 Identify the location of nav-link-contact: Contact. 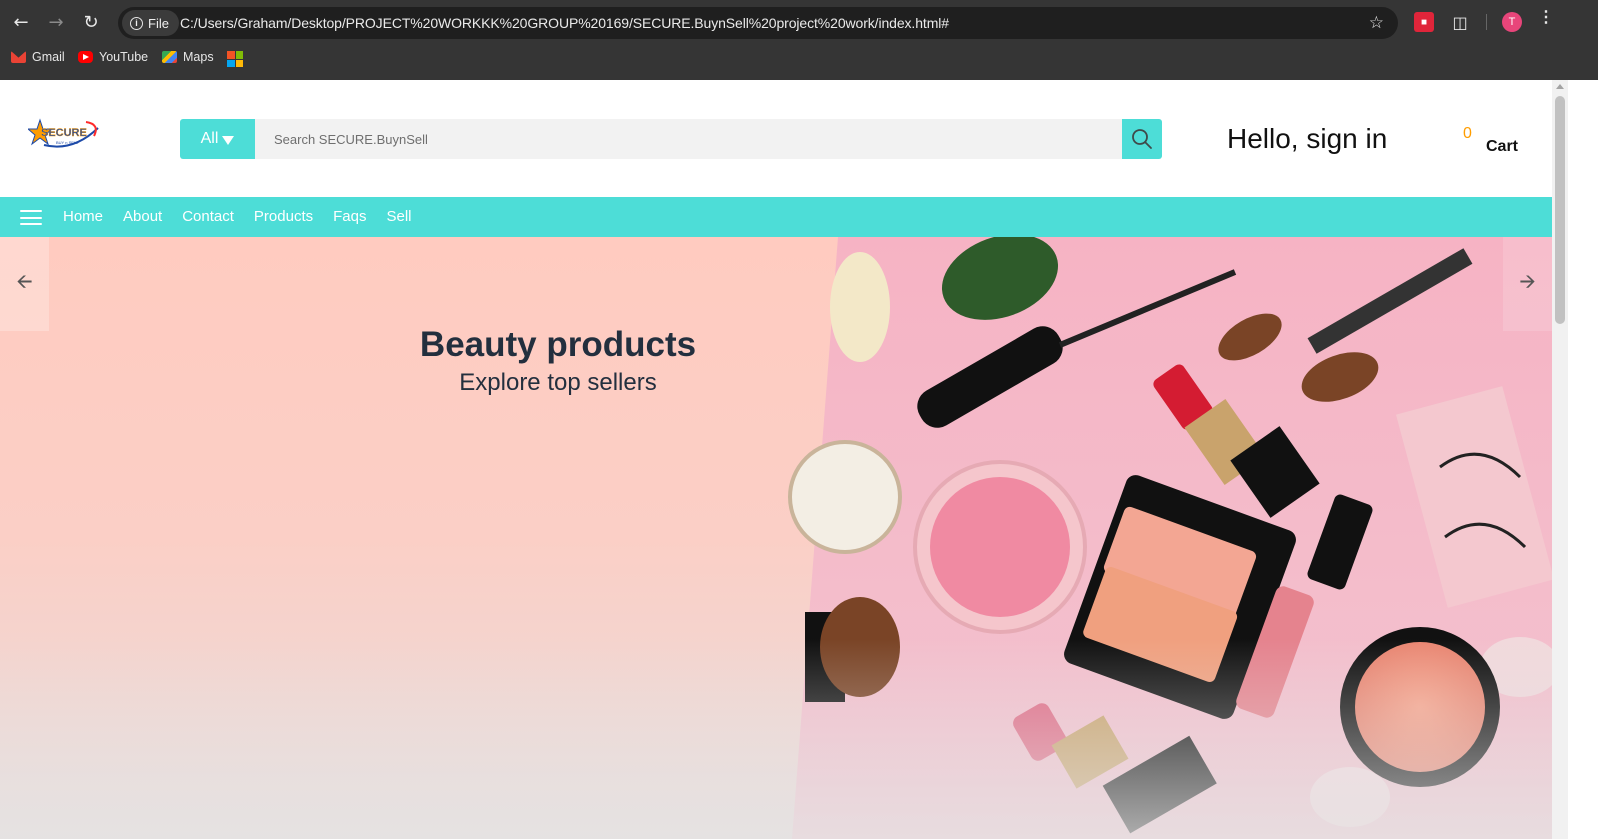
(208, 216).